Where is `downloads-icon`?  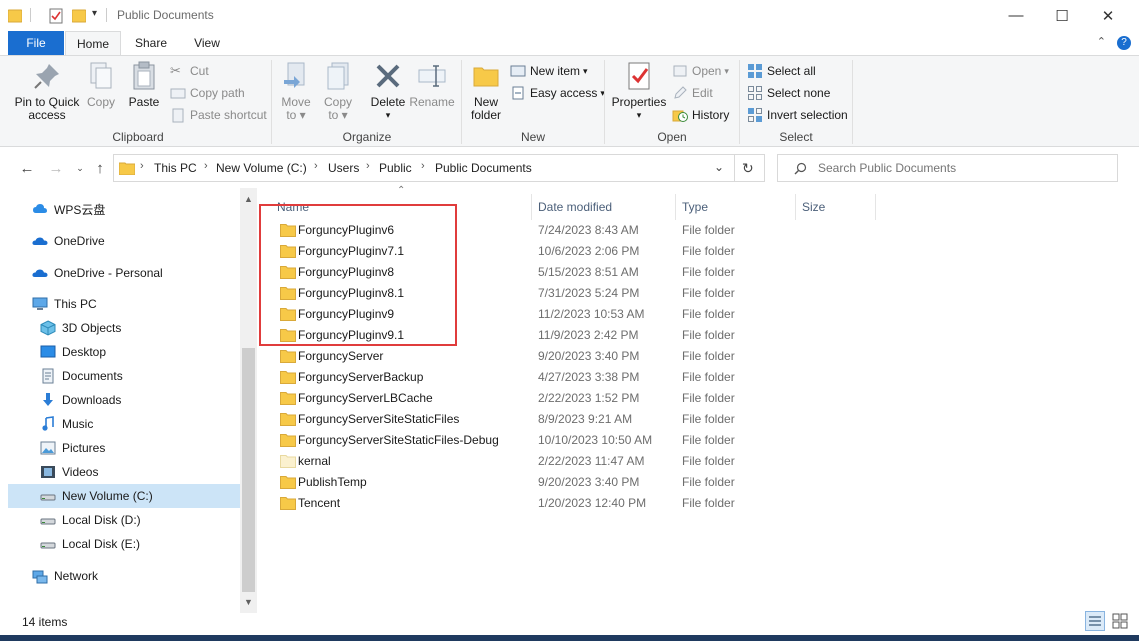 downloads-icon is located at coordinates (48, 400).